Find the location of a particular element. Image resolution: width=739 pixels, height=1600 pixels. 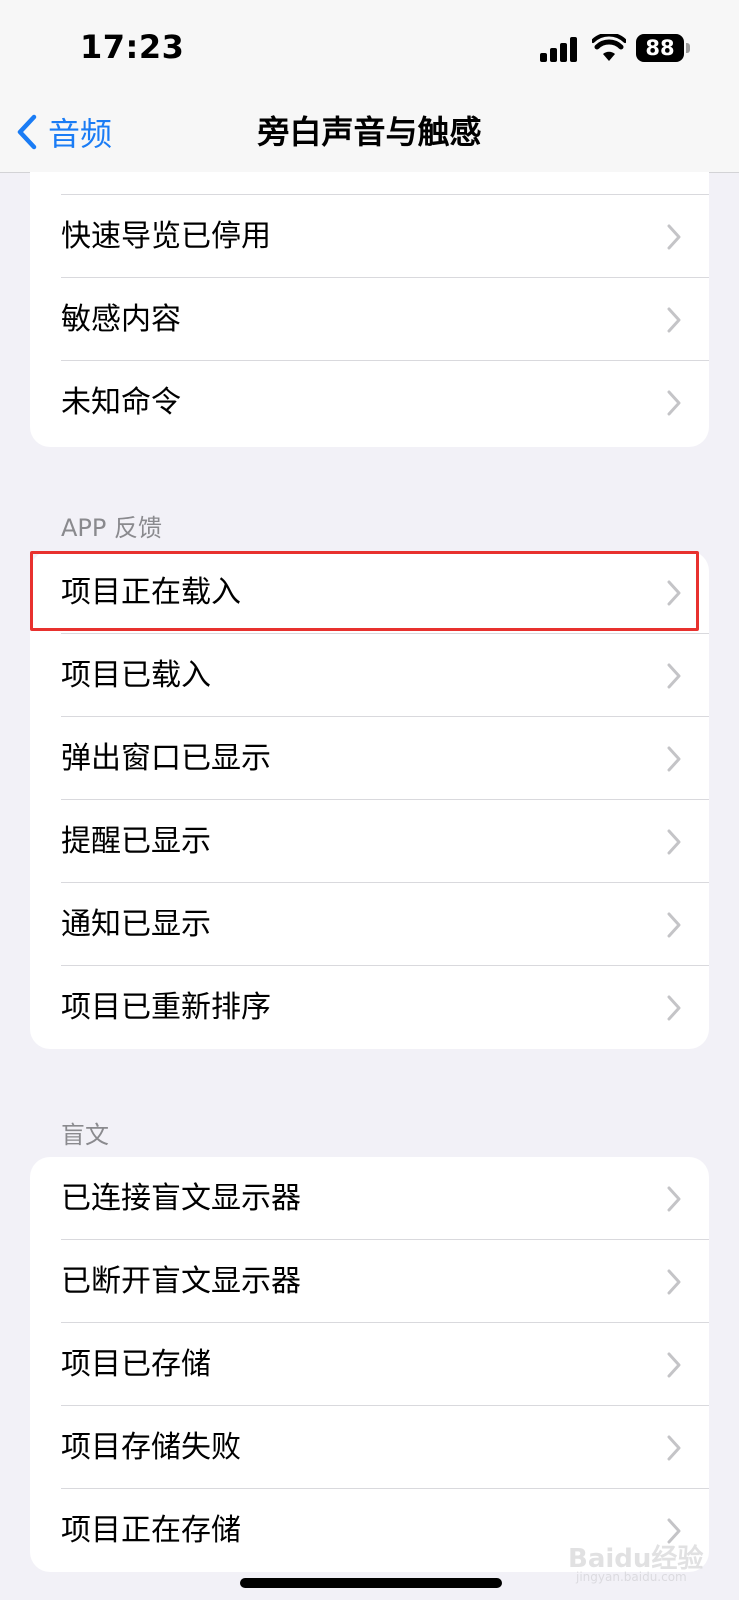

section-header-braille: 盲文 is located at coordinates (85, 1135).